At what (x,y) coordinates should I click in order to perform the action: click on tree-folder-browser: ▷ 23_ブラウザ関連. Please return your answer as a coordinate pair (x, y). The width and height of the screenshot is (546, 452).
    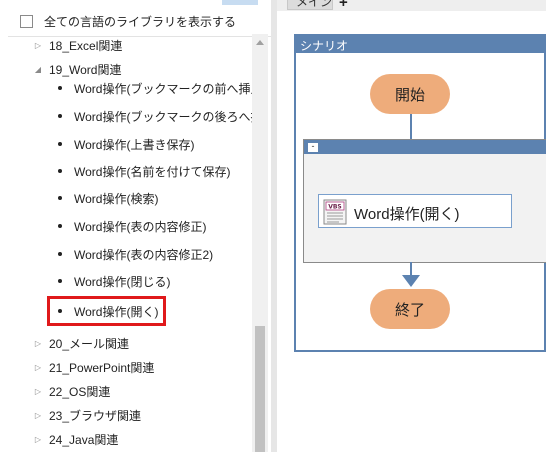
    Looking at the image, I should click on (126, 415).